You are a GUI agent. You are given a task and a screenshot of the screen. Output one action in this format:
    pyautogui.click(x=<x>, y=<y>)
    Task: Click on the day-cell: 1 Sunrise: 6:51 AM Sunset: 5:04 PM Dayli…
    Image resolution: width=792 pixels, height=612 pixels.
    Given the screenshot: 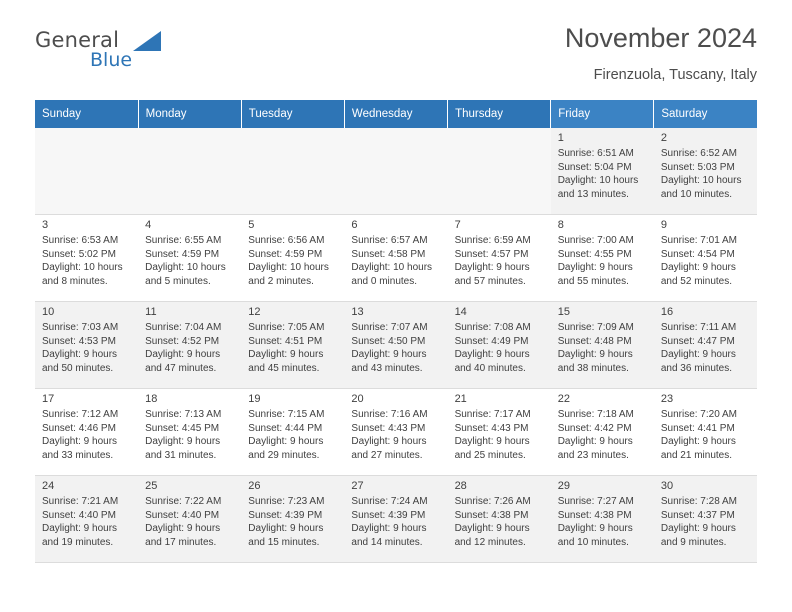 What is the action you would take?
    pyautogui.click(x=602, y=171)
    